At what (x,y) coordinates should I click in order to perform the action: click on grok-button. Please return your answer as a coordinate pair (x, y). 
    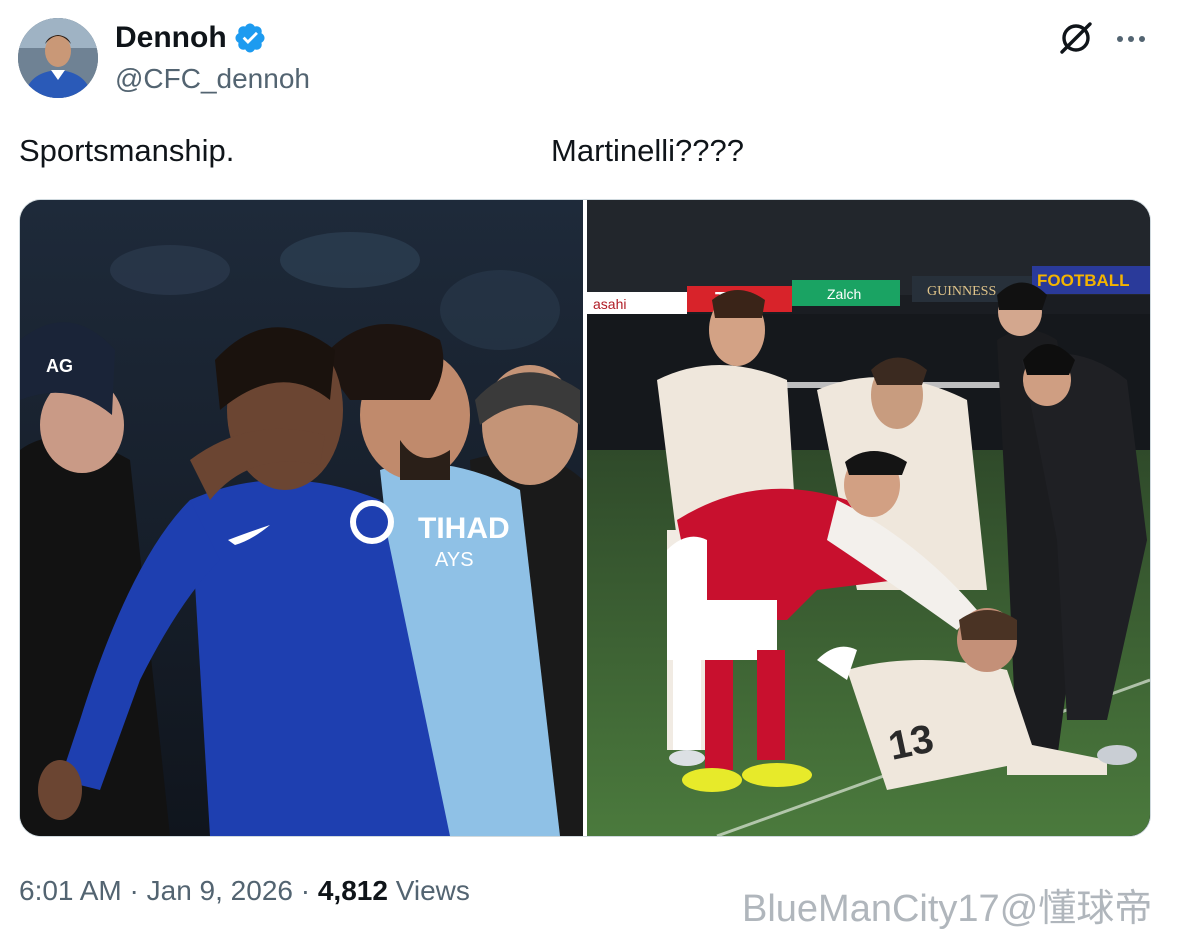
    Looking at the image, I should click on (1076, 38).